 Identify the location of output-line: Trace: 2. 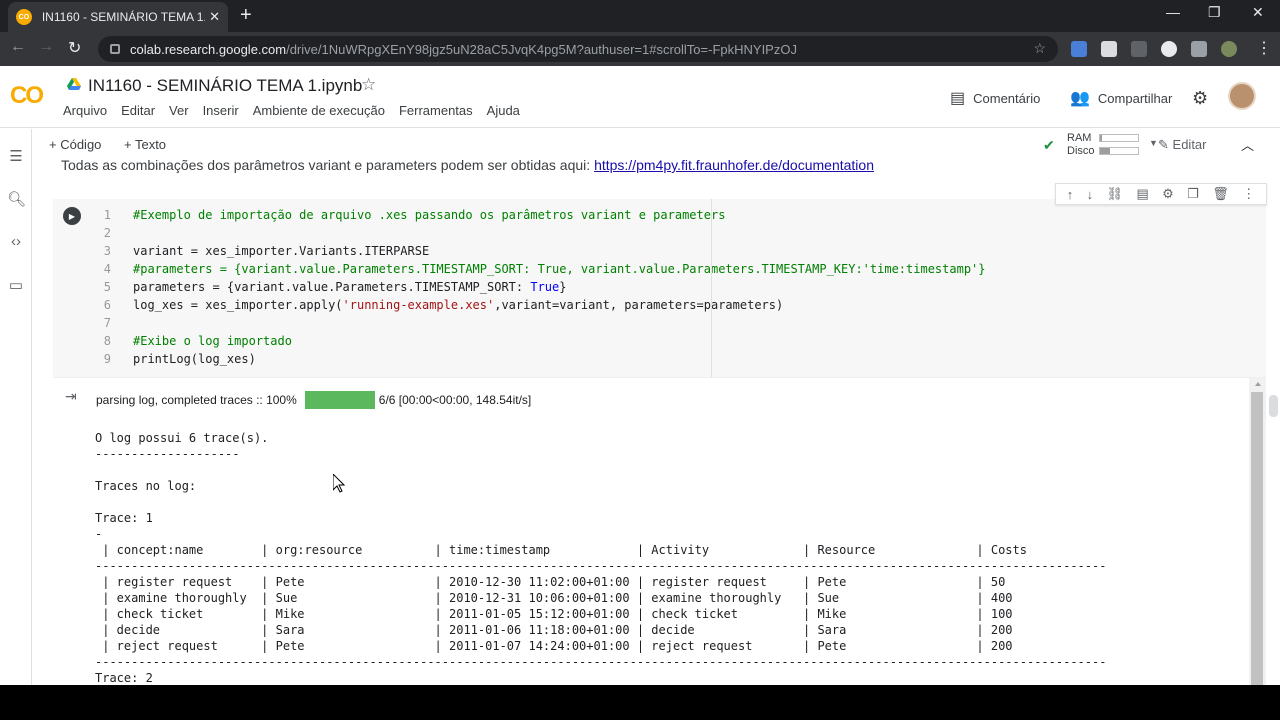
(124, 678).